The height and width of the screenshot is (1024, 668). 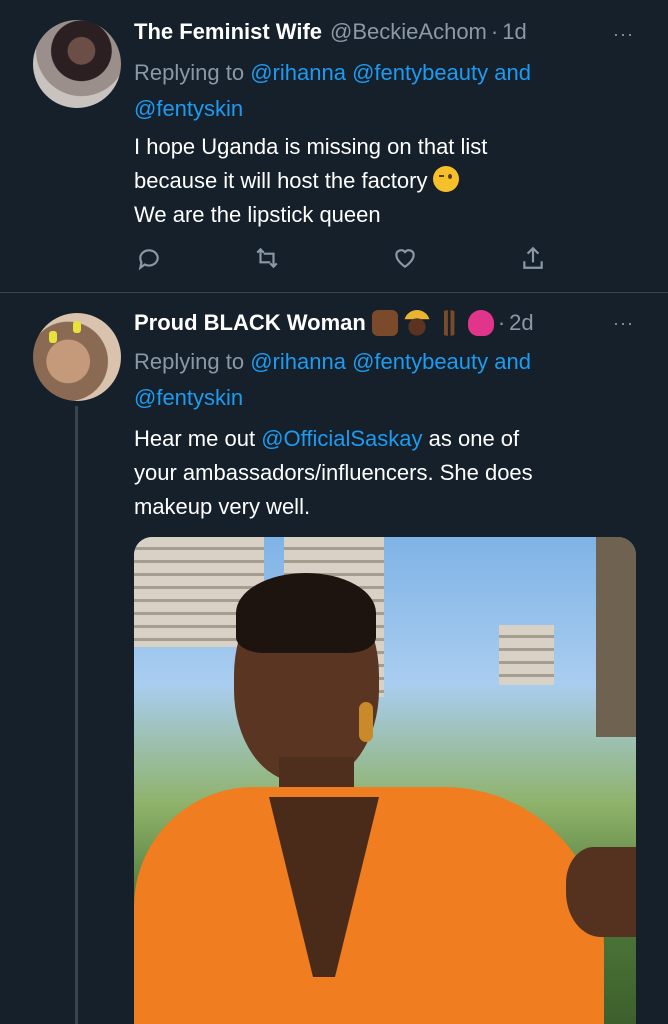 What do you see at coordinates (333, 472) in the screenshot?
I see `tweet-text-line: your ambassadors/influencers. She does` at bounding box center [333, 472].